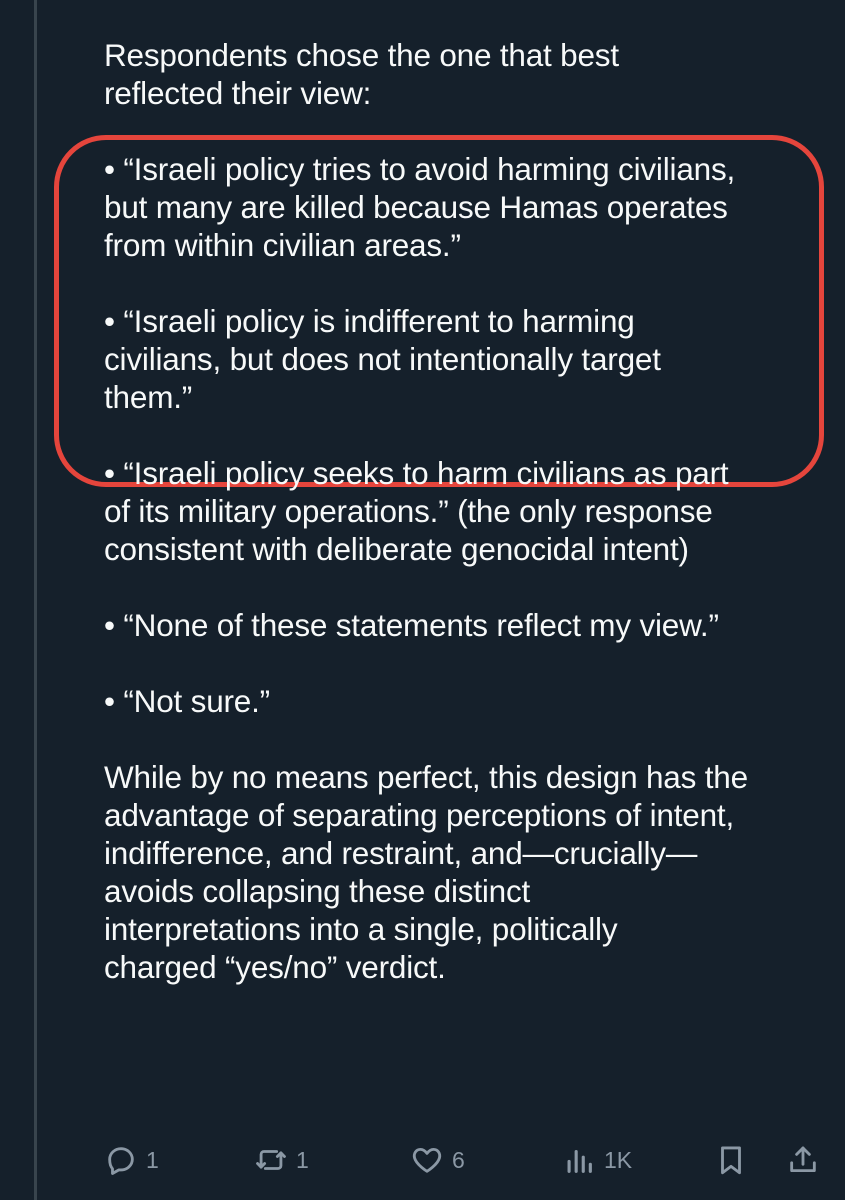 The height and width of the screenshot is (1200, 845). What do you see at coordinates (579, 1160) in the screenshot?
I see `views-icon` at bounding box center [579, 1160].